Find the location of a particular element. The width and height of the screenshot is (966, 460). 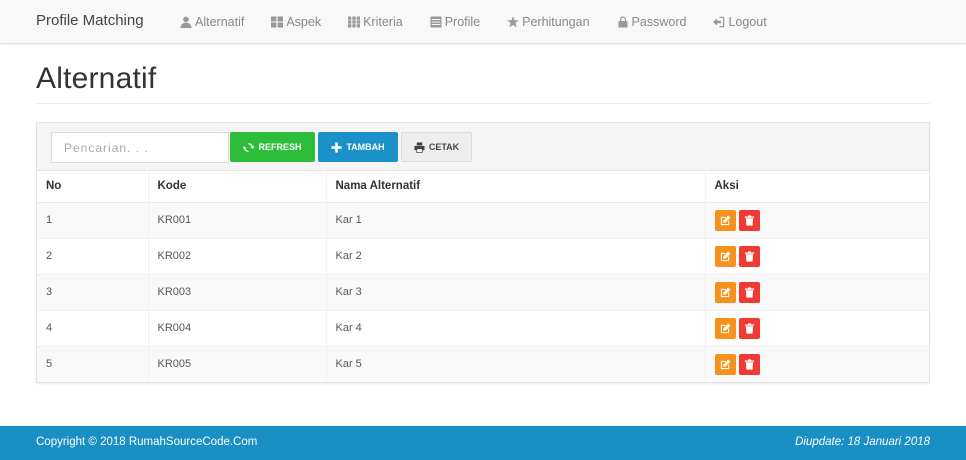

table-row: 1 KR001 Kar 1 is located at coordinates (483, 219).